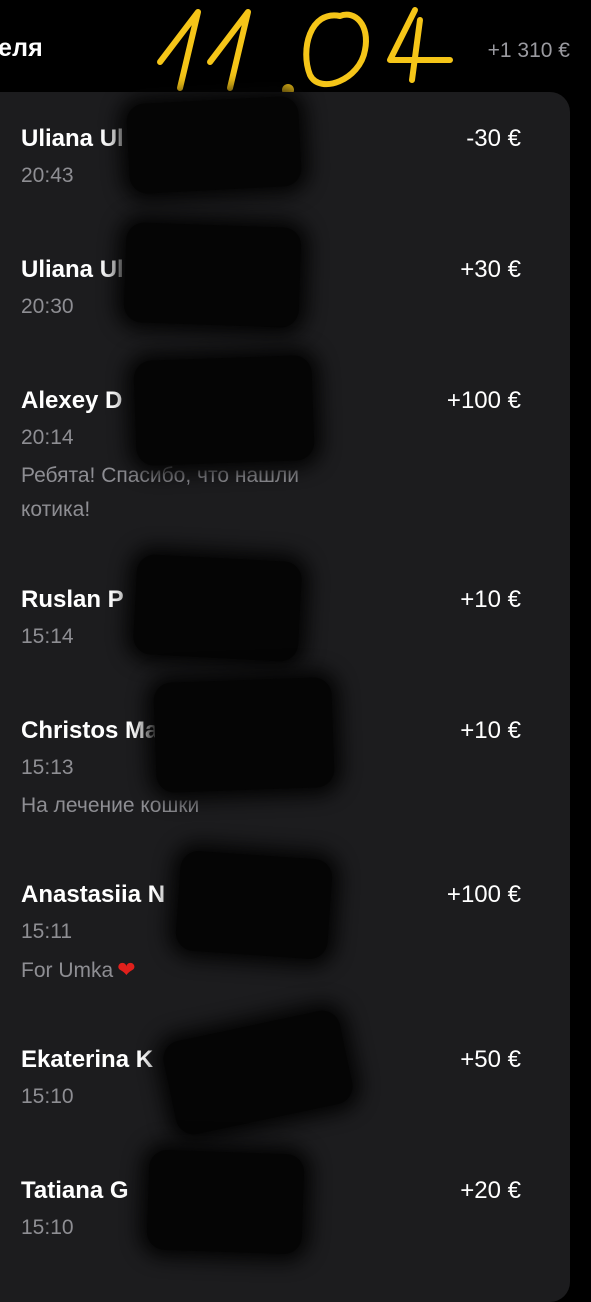 Image resolution: width=591 pixels, height=1302 pixels. What do you see at coordinates (490, 1190) in the screenshot?
I see `transaction-amount: +20 €` at bounding box center [490, 1190].